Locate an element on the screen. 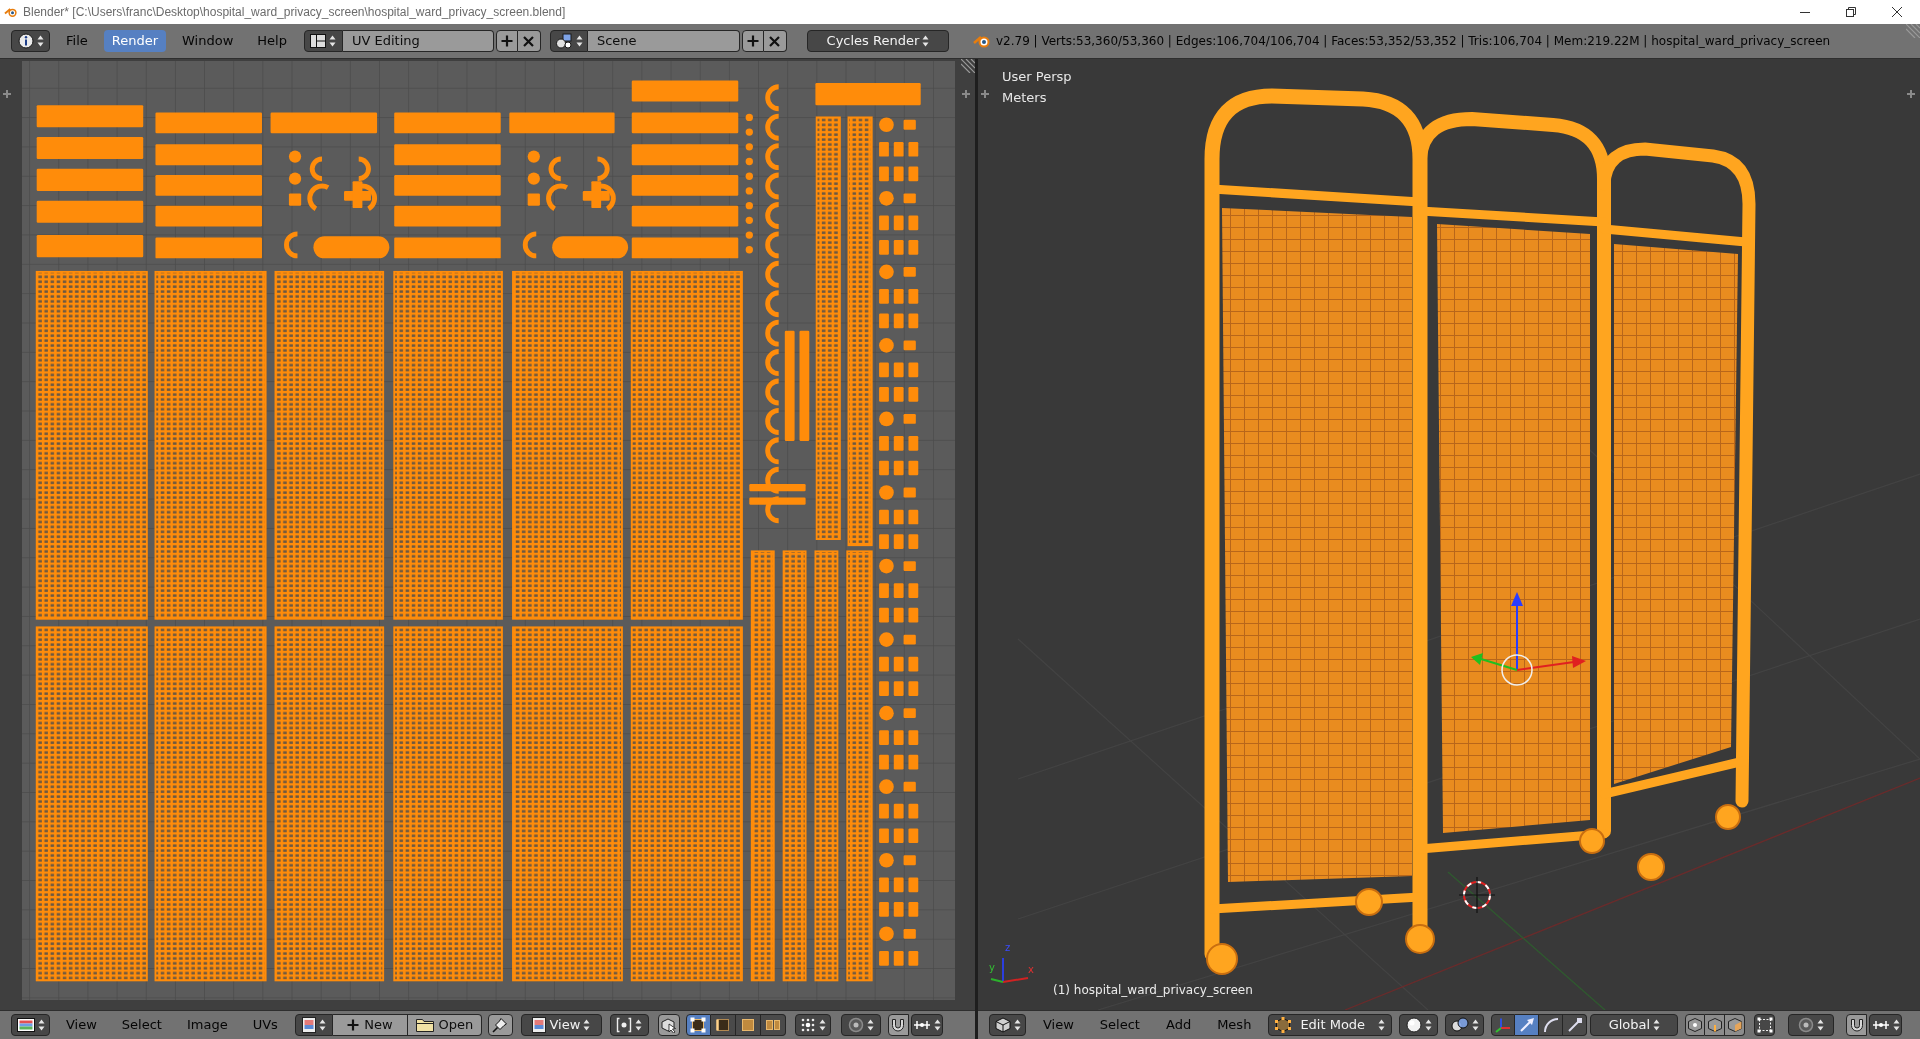  occlude-button is located at coordinates (1765, 1025).